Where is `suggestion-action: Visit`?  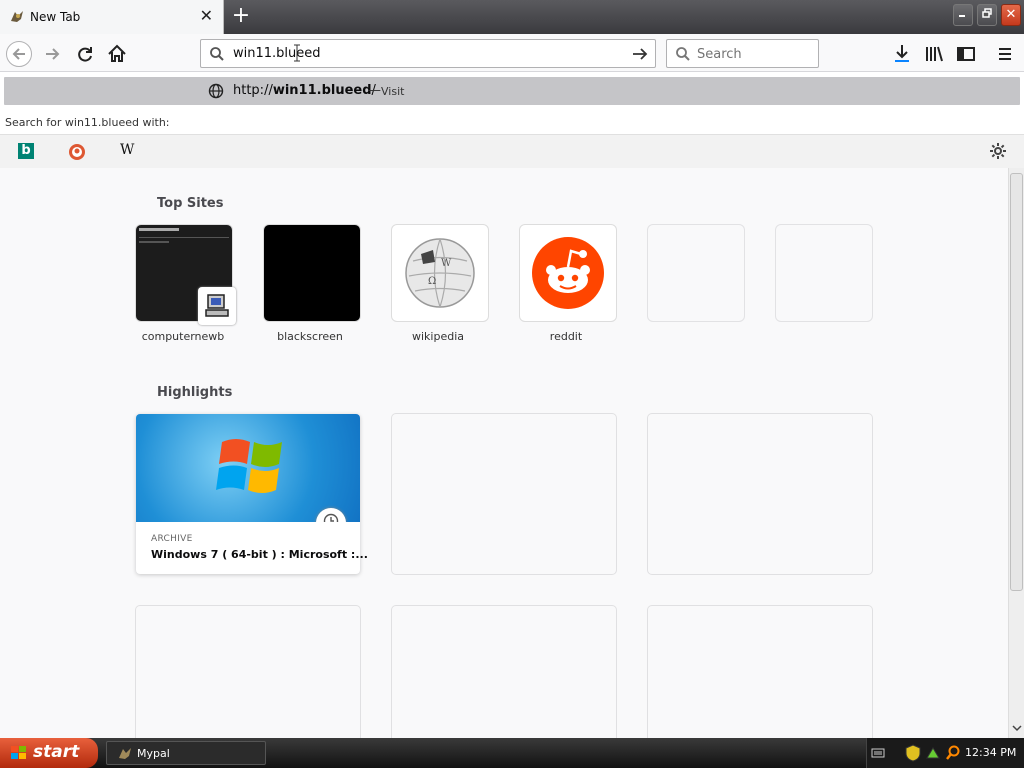
suggestion-action: Visit is located at coordinates (393, 91).